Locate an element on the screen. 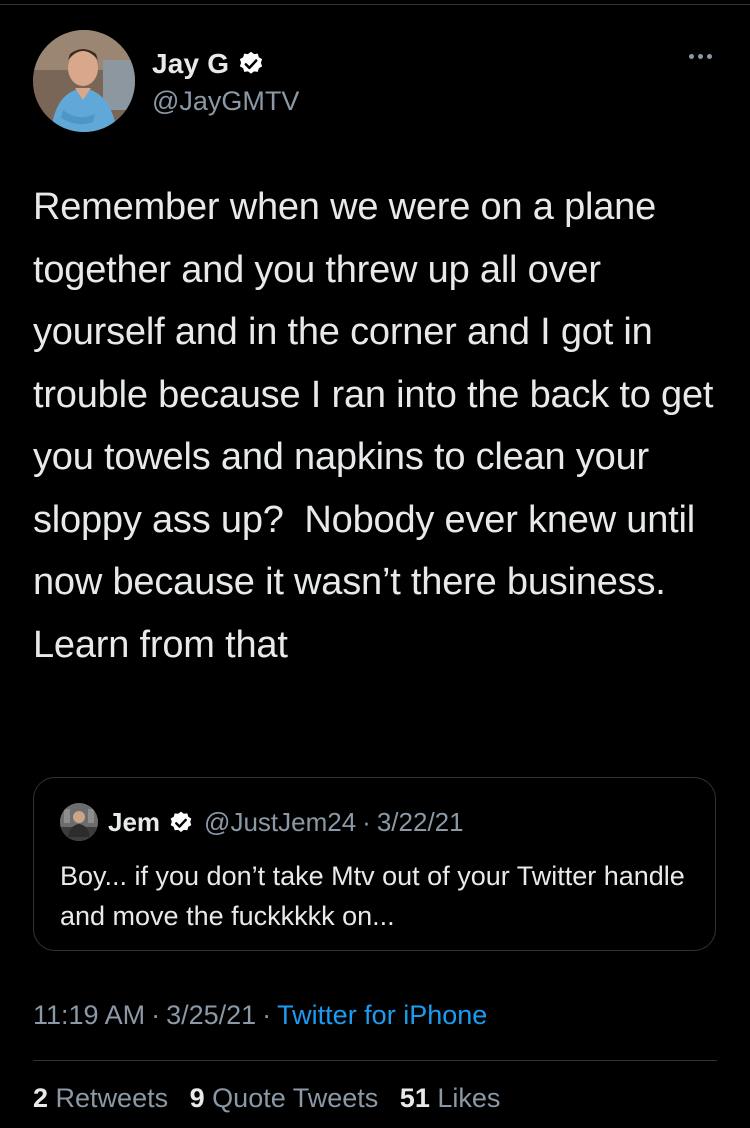 The height and width of the screenshot is (1128, 750). quote-tweets-stat: 9 Quote Tweets is located at coordinates (284, 1098).